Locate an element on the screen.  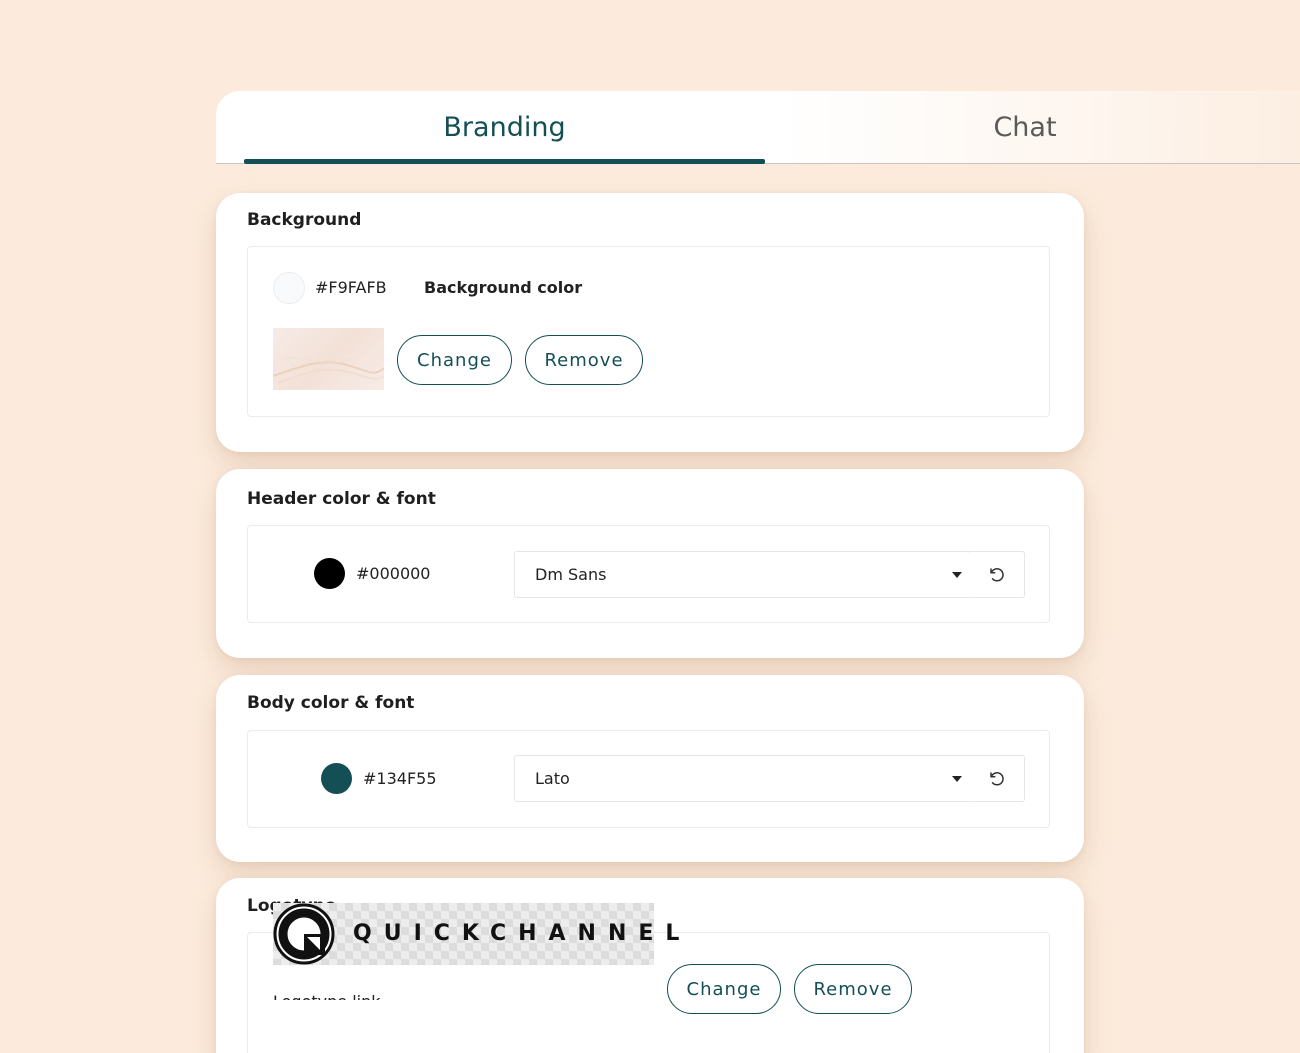
tab-bar: Branding Chat is located at coordinates (758, 127).